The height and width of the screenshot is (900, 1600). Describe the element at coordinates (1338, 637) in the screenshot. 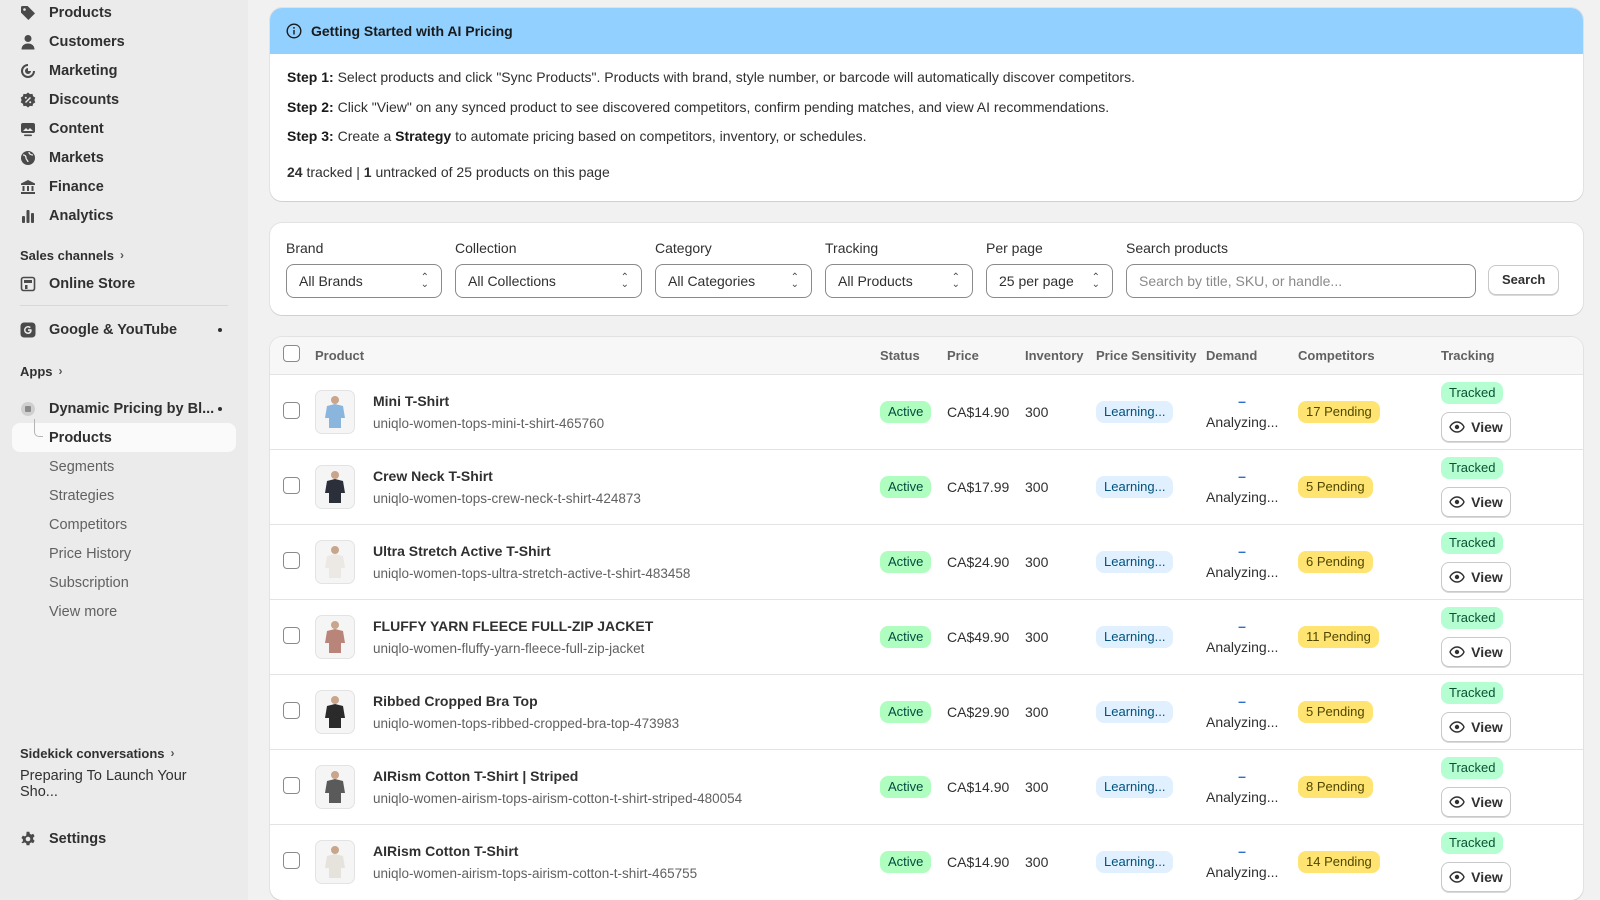

I see `competitors-pending-badge: 11 Pending` at that location.